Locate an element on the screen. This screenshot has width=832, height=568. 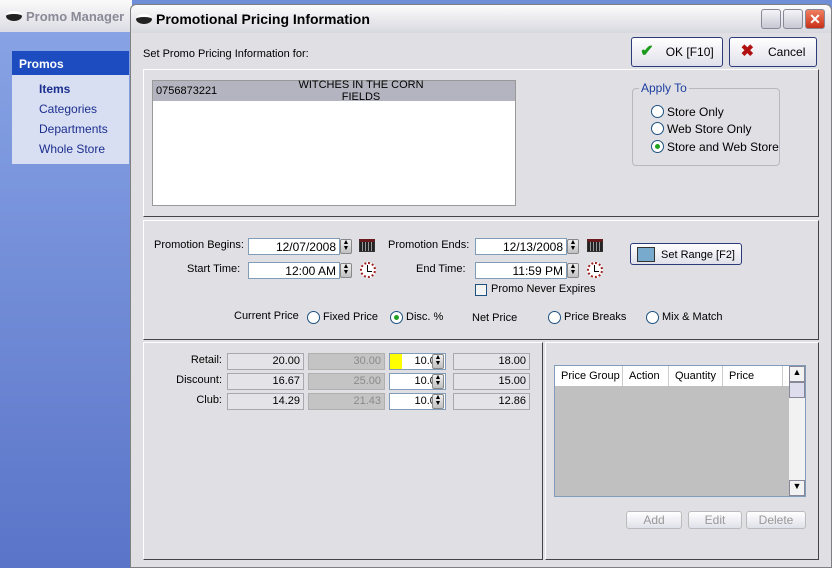
never-expires-checkbox is located at coordinates (481, 290).